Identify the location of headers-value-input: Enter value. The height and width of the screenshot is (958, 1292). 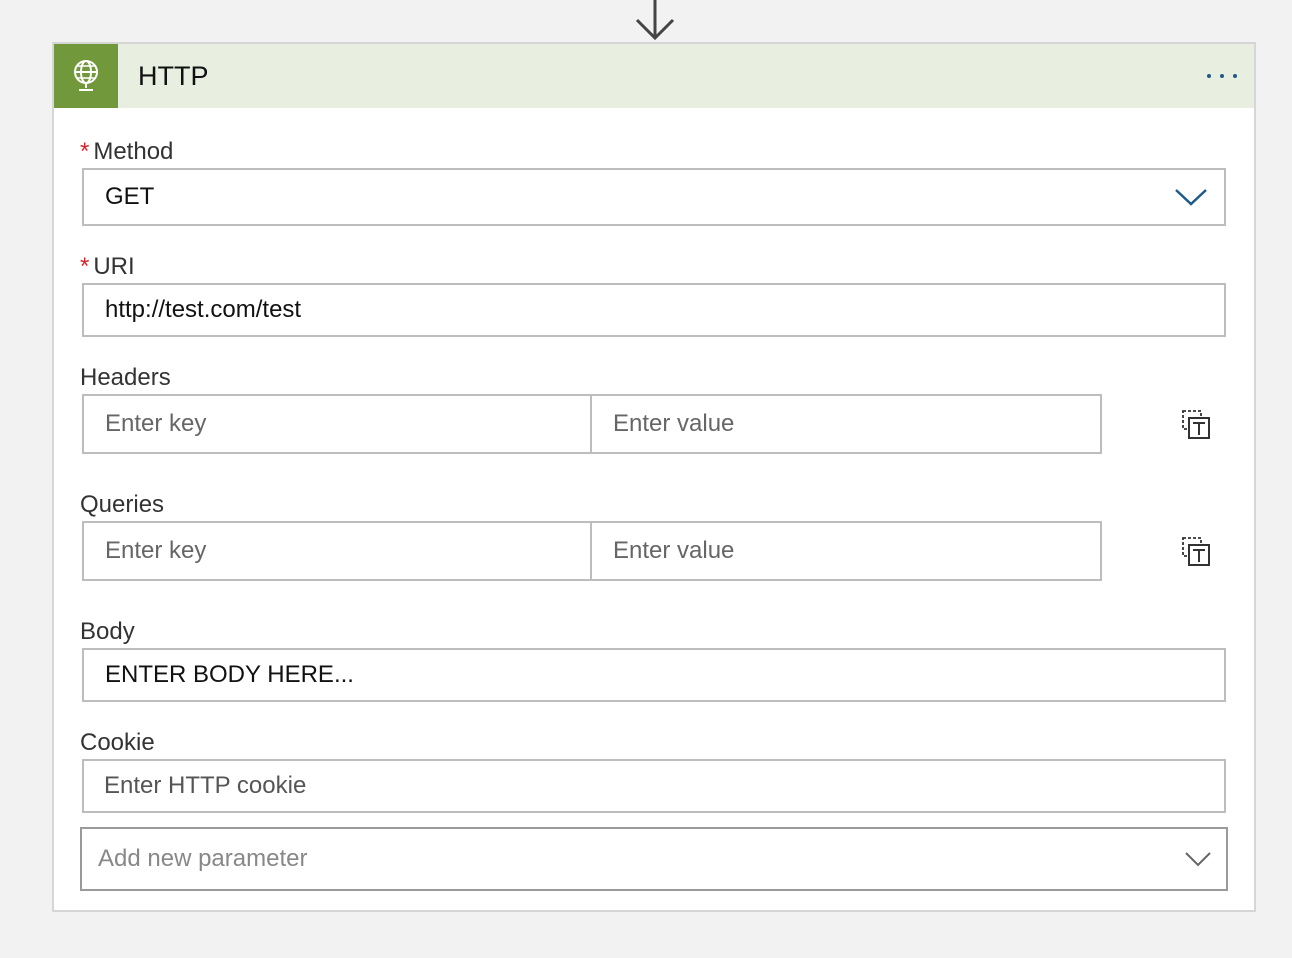
(846, 424).